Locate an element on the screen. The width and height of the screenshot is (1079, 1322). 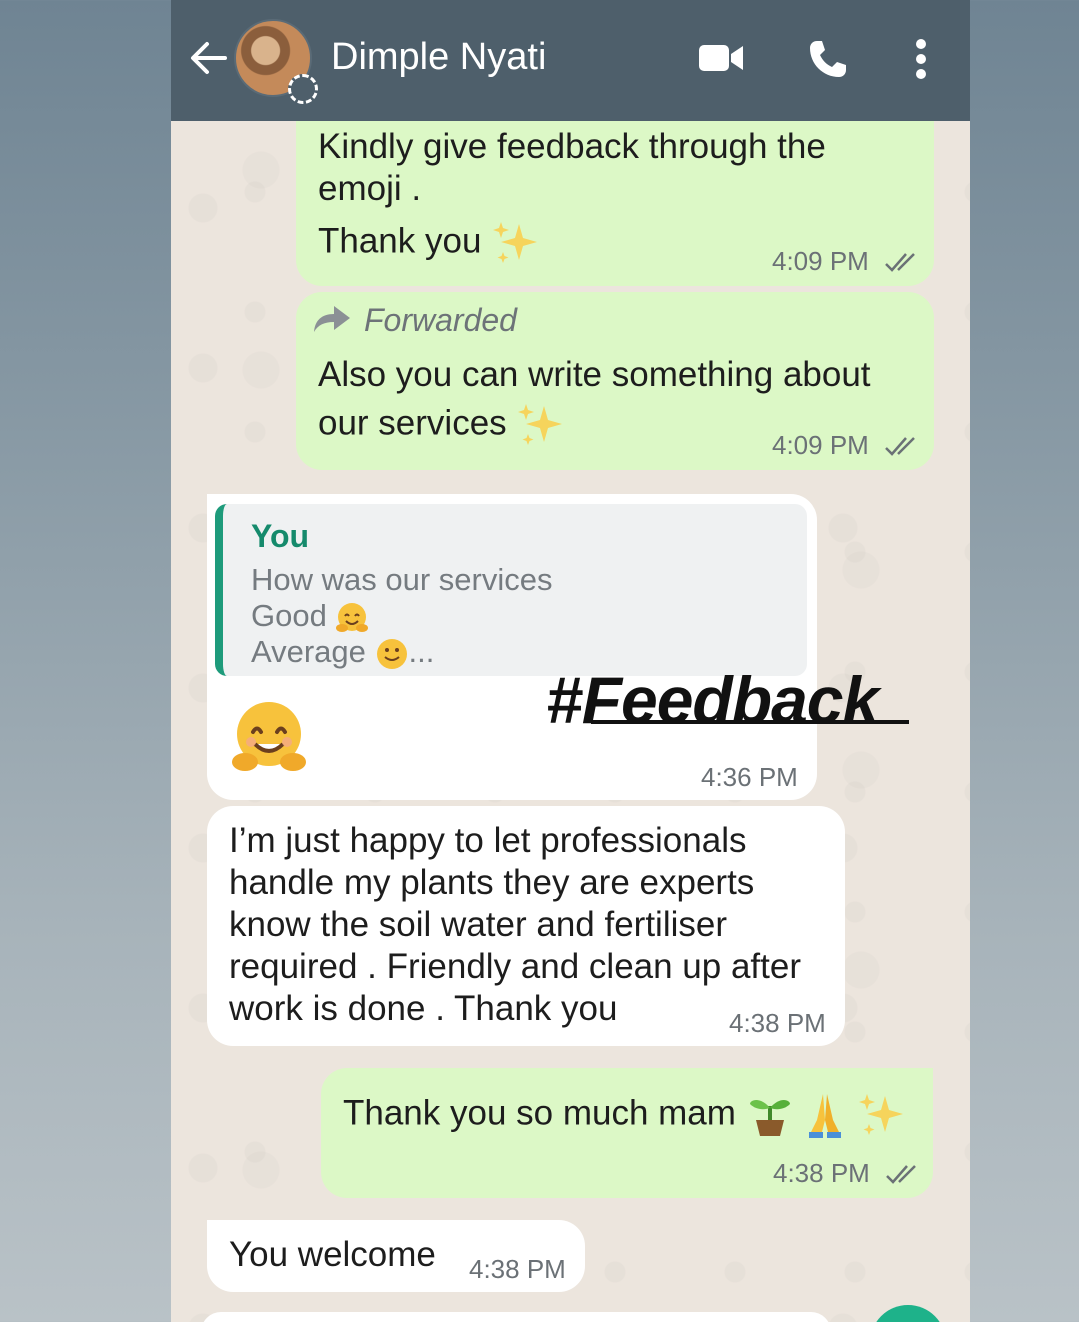
back-arrow-icon is located at coordinates (209, 58).